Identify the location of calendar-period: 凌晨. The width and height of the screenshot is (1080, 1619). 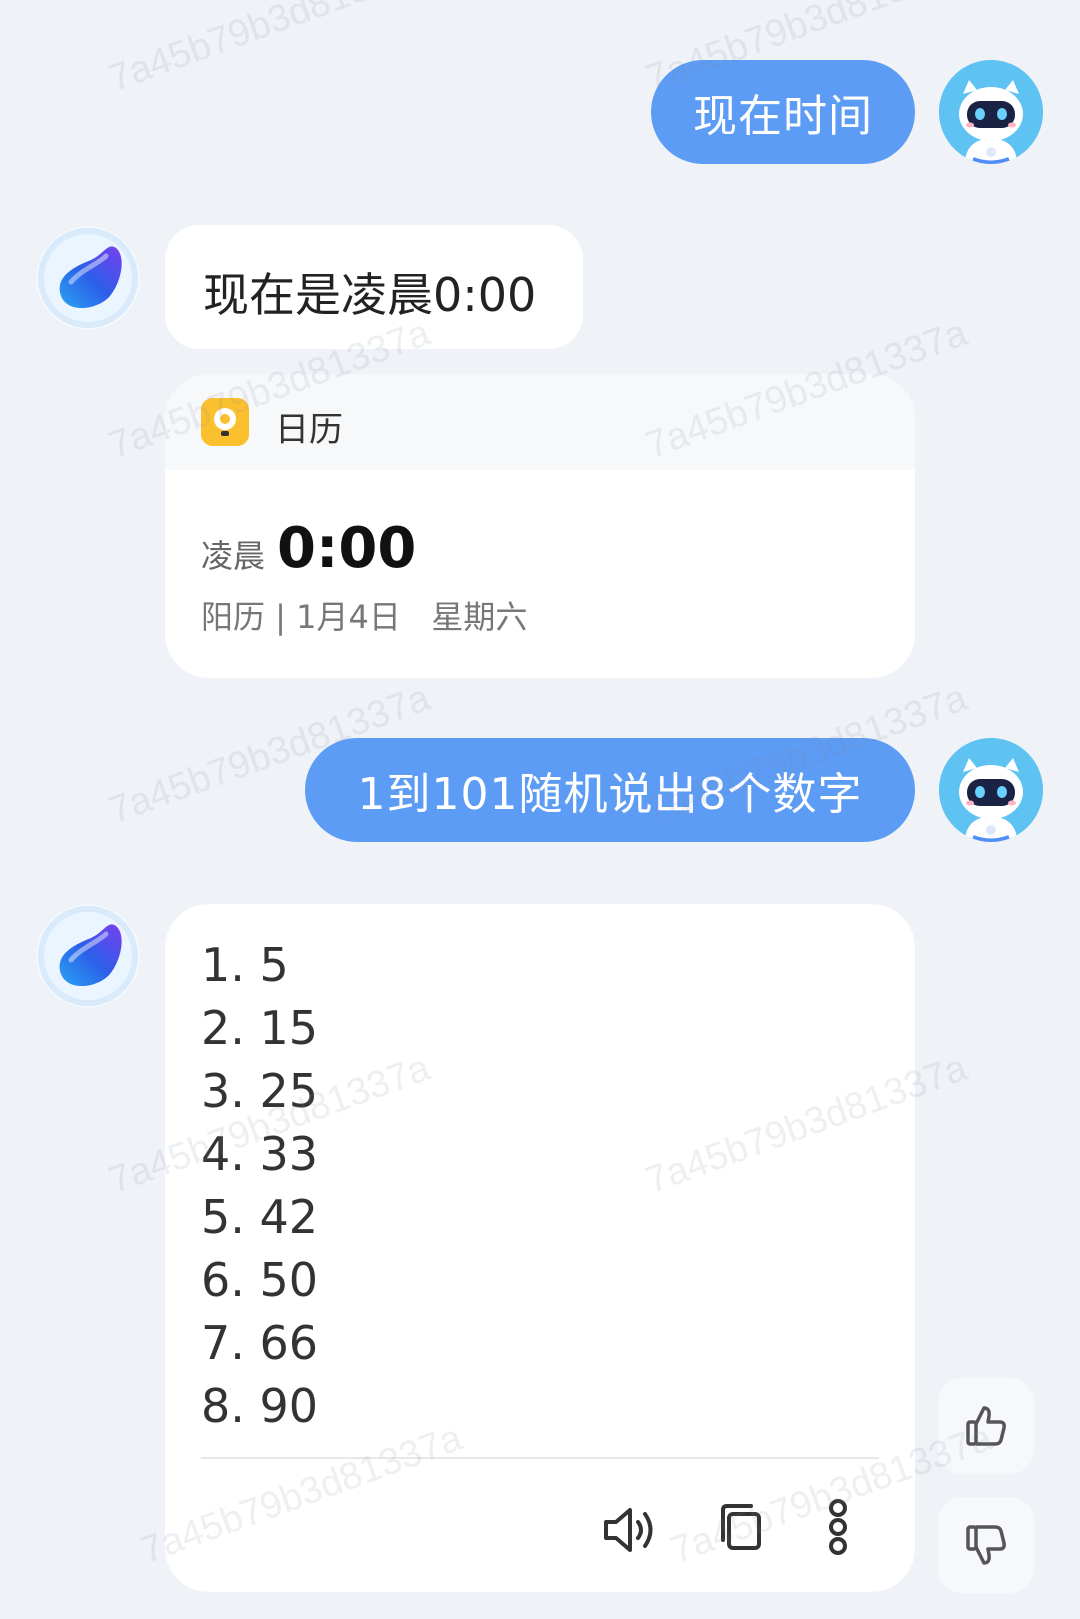
(233, 556).